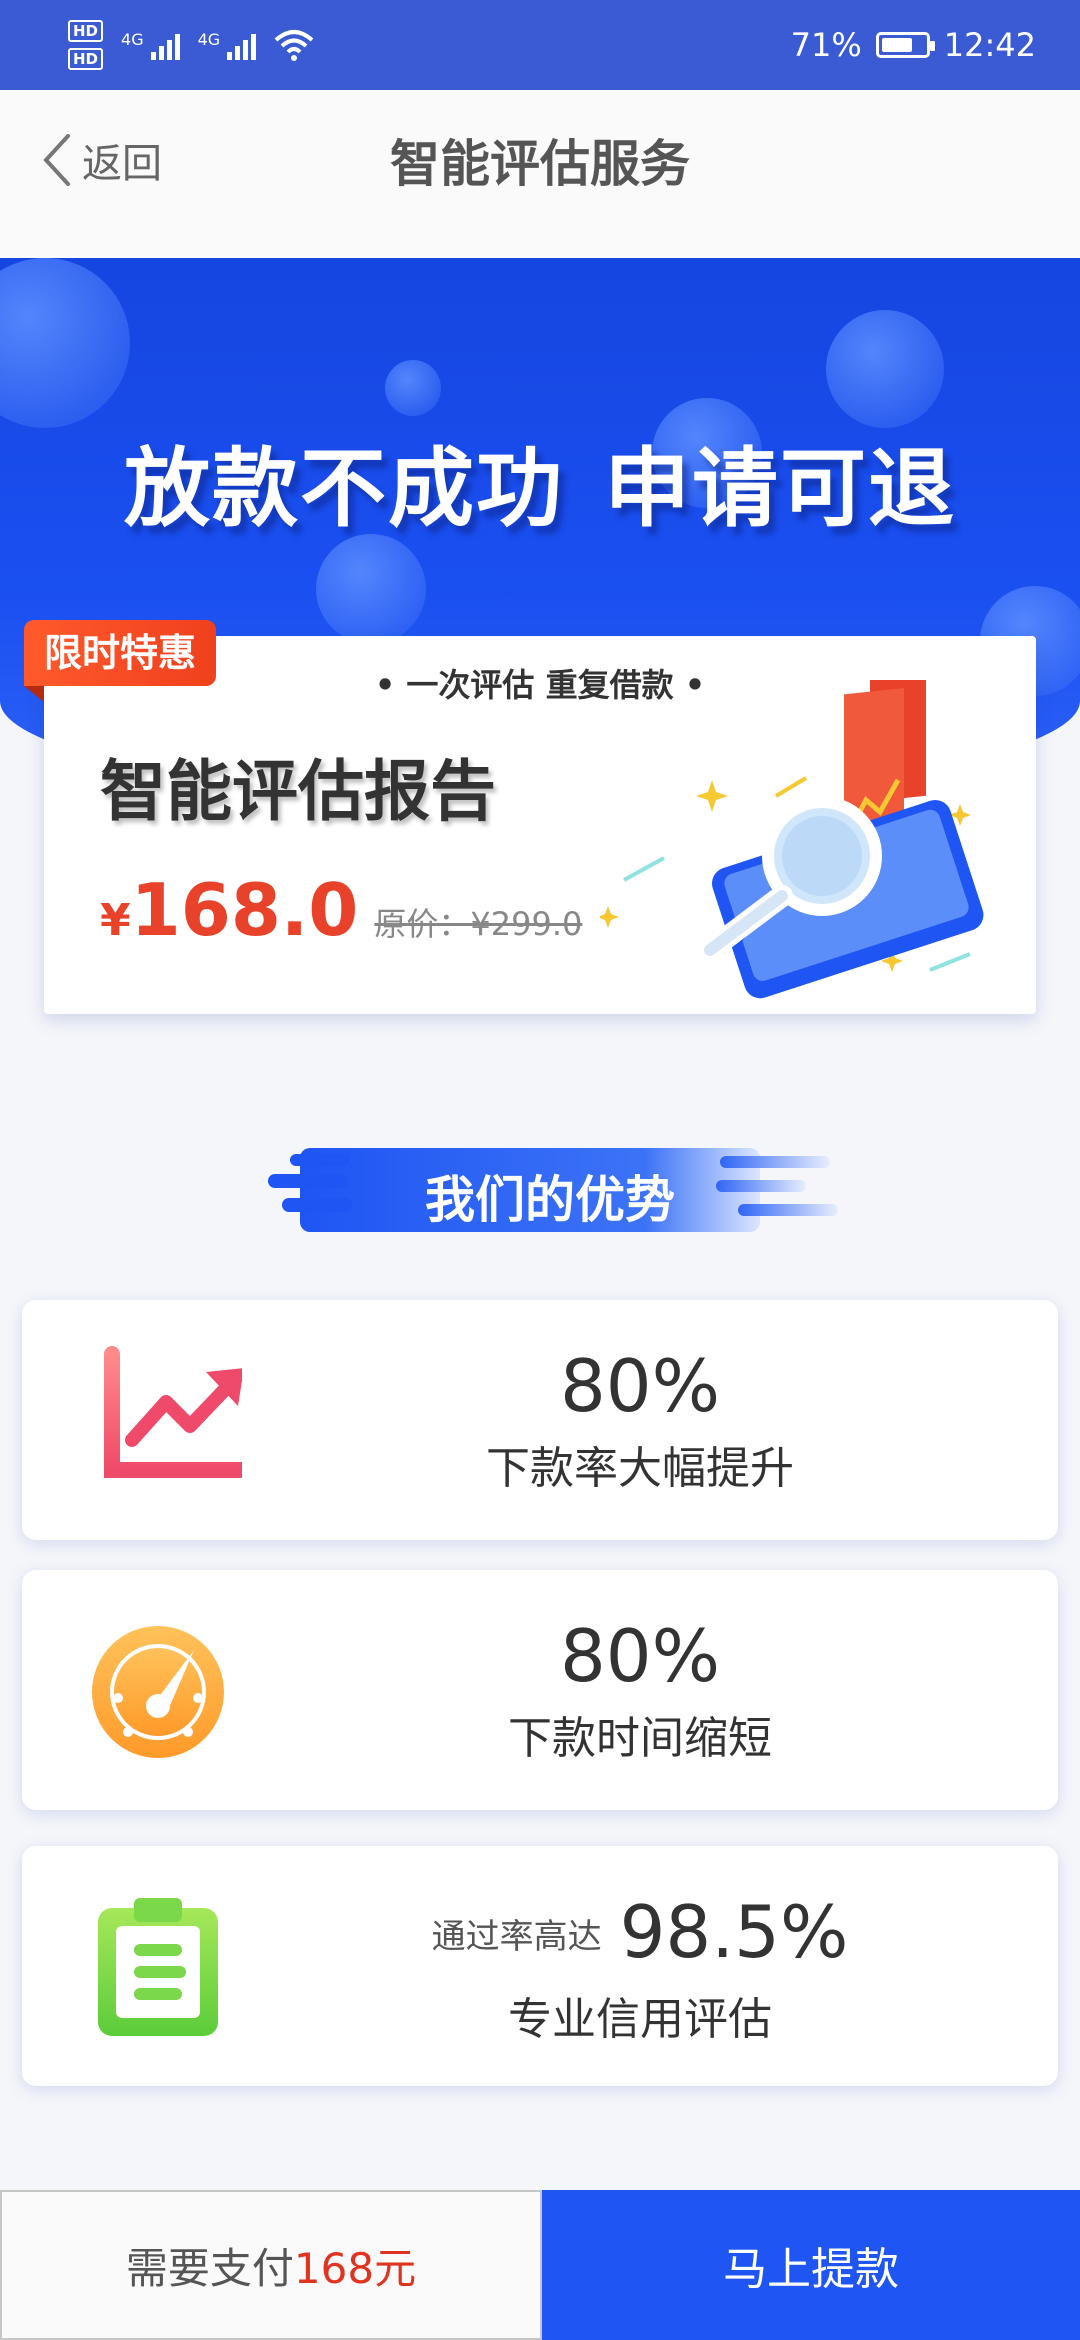 The image size is (1080, 2340). What do you see at coordinates (158, 1692) in the screenshot?
I see `speedometer-icon` at bounding box center [158, 1692].